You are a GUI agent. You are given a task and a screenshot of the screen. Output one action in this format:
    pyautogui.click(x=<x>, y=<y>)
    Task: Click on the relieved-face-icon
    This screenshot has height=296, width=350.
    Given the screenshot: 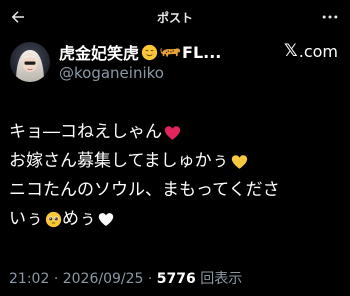 What is the action you would take?
    pyautogui.click(x=149, y=52)
    